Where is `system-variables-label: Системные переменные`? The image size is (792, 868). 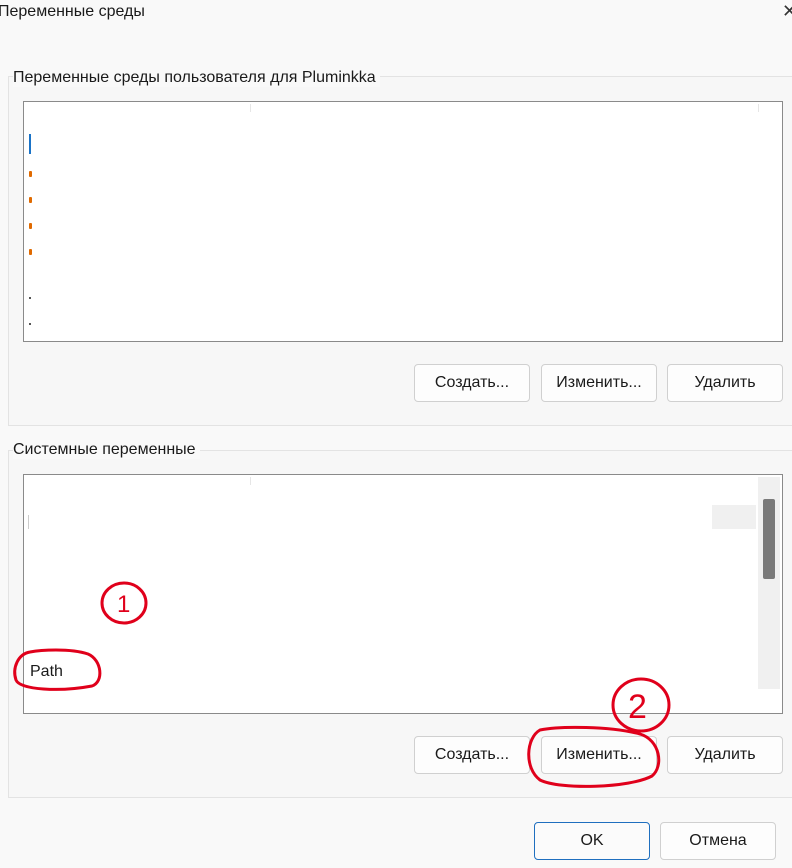
system-variables-label: Системные переменные is located at coordinates (106, 450).